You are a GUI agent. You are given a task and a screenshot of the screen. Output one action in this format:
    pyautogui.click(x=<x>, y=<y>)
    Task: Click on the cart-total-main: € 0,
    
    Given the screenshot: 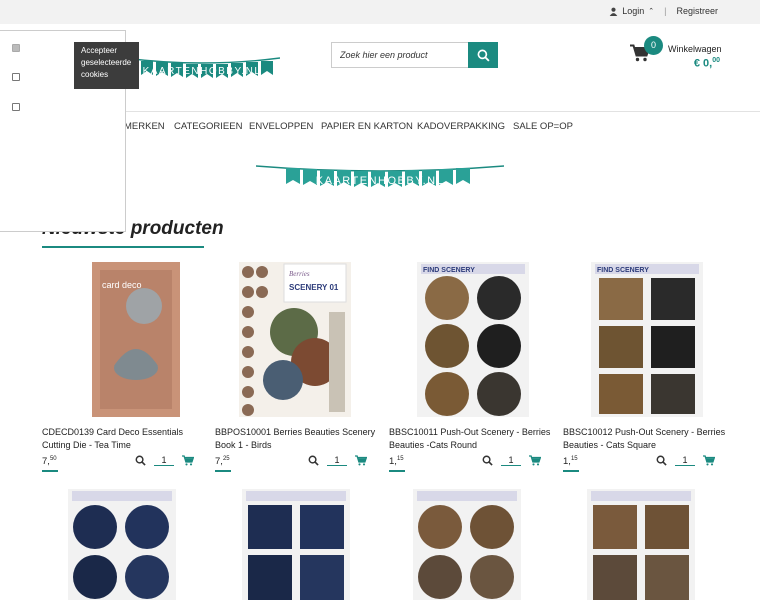 What is the action you would take?
    pyautogui.click(x=703, y=63)
    